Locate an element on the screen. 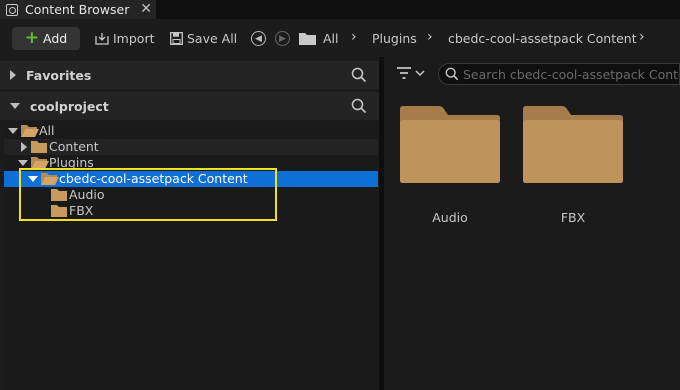 Image resolution: width=680 pixels, height=390 pixels. forward-button: ▶ is located at coordinates (282, 38).